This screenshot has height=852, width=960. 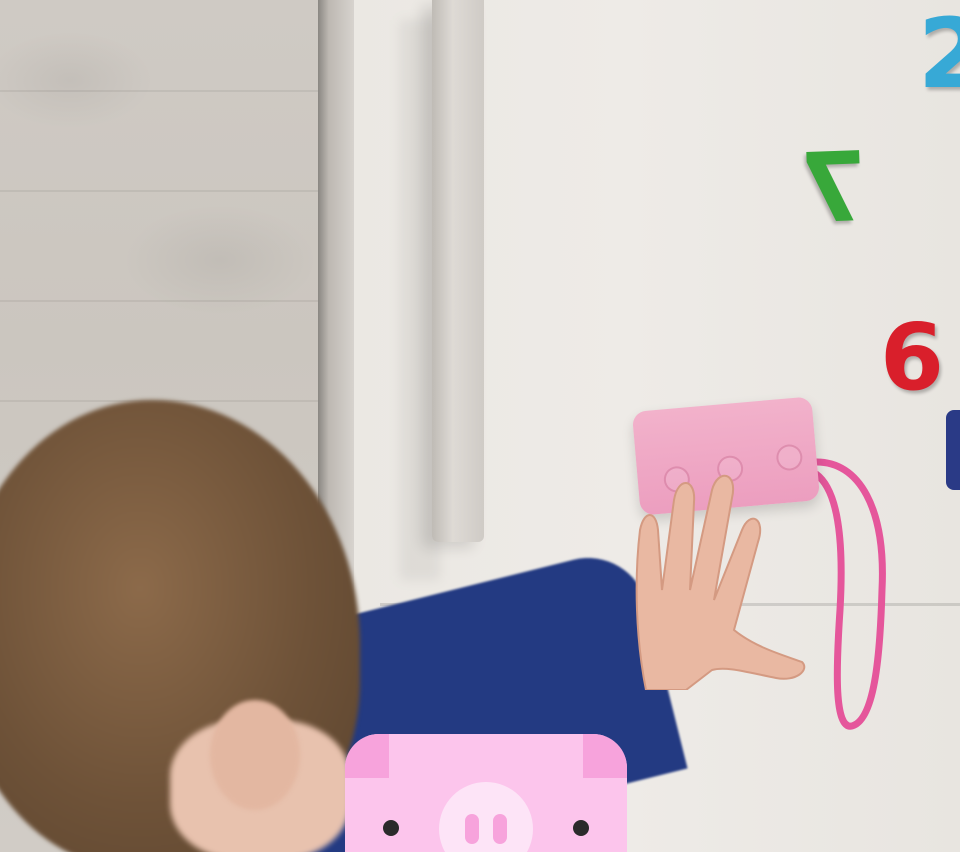 I want to click on pig-nostril-left, so click(x=472, y=829).